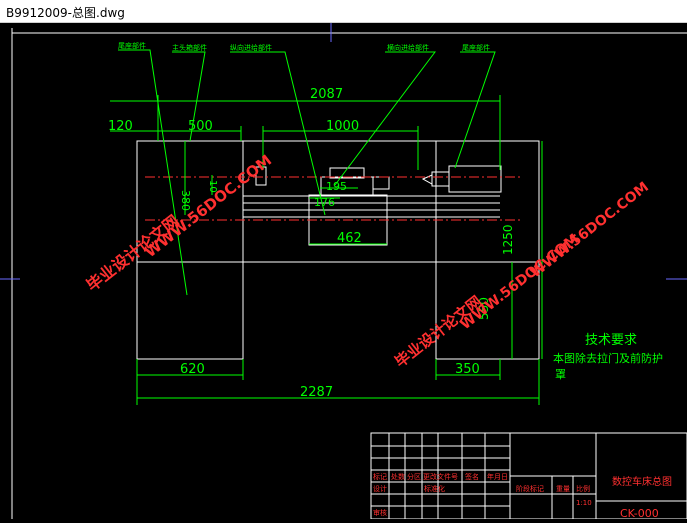  Describe the element at coordinates (133, 253) in the screenshot. I see `svg-text: 毕业设计论文网` at that location.